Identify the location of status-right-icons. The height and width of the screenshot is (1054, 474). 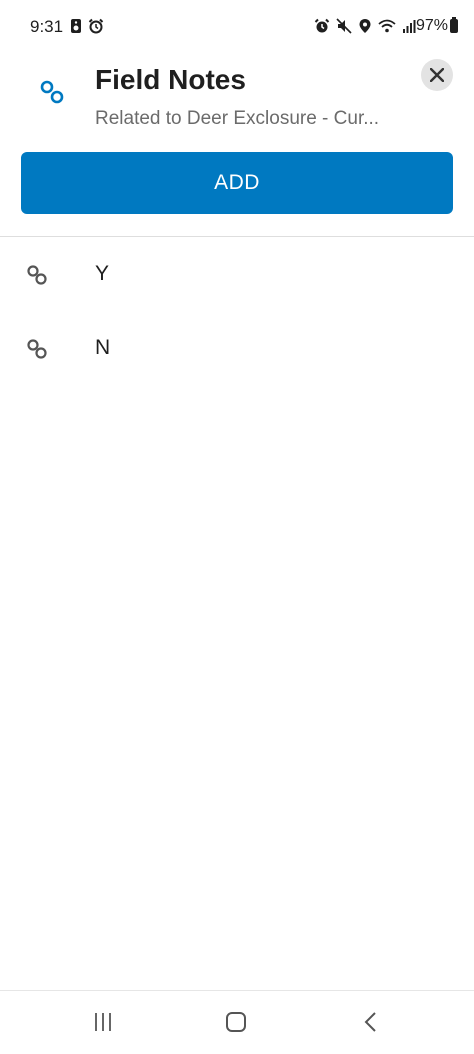
(365, 26).